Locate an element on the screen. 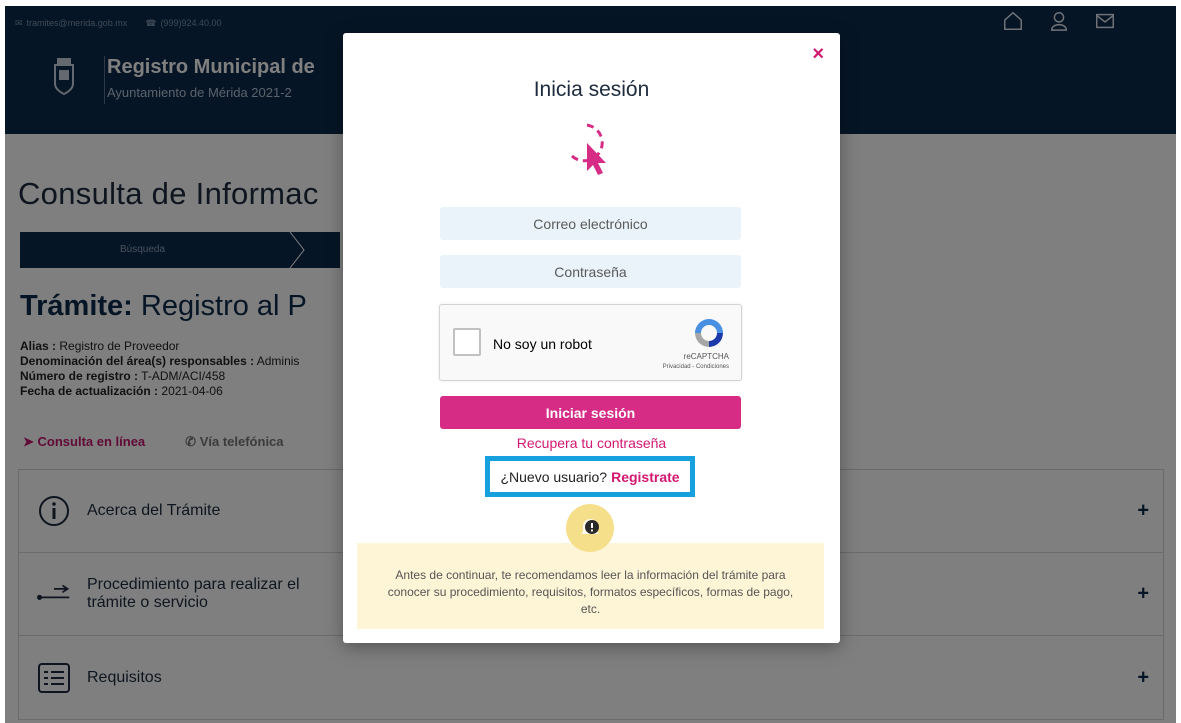  close-icon: × is located at coordinates (818, 54).